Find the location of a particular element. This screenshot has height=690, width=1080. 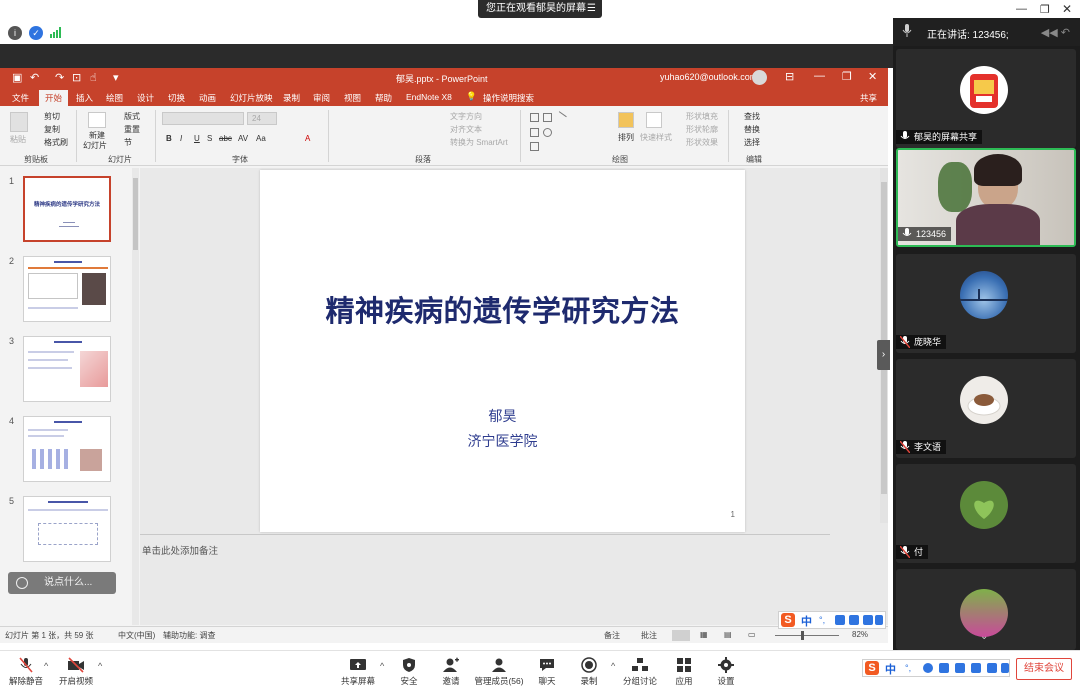

shape-fill-button: 形状填充 is located at coordinates (702, 116).